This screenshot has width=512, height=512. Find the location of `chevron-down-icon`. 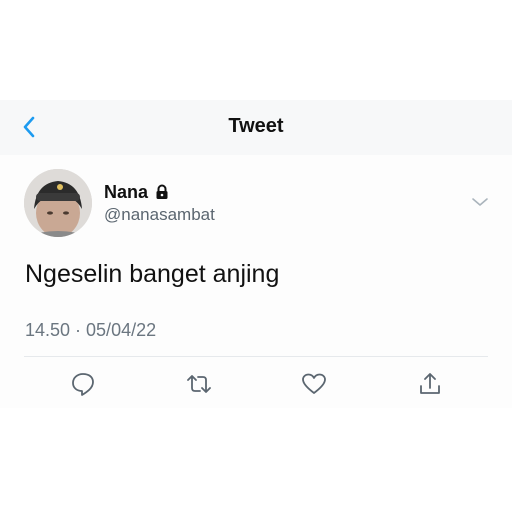

chevron-down-icon is located at coordinates (480, 202).